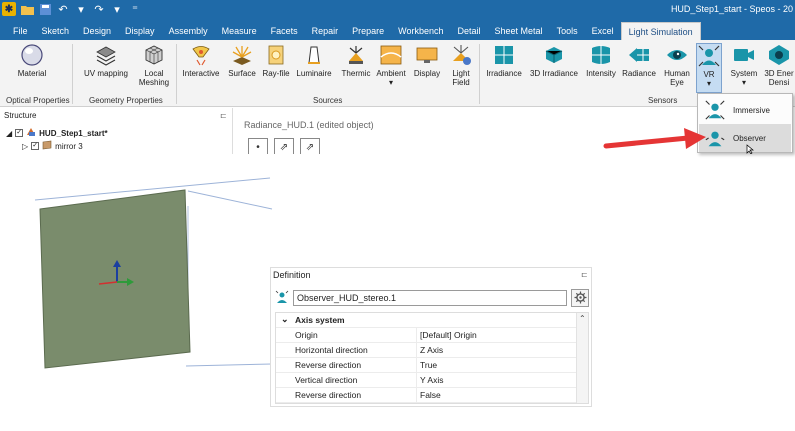  What do you see at coordinates (391, 73) in the screenshot?
I see `ambient-label: Ambient` at bounding box center [391, 73].